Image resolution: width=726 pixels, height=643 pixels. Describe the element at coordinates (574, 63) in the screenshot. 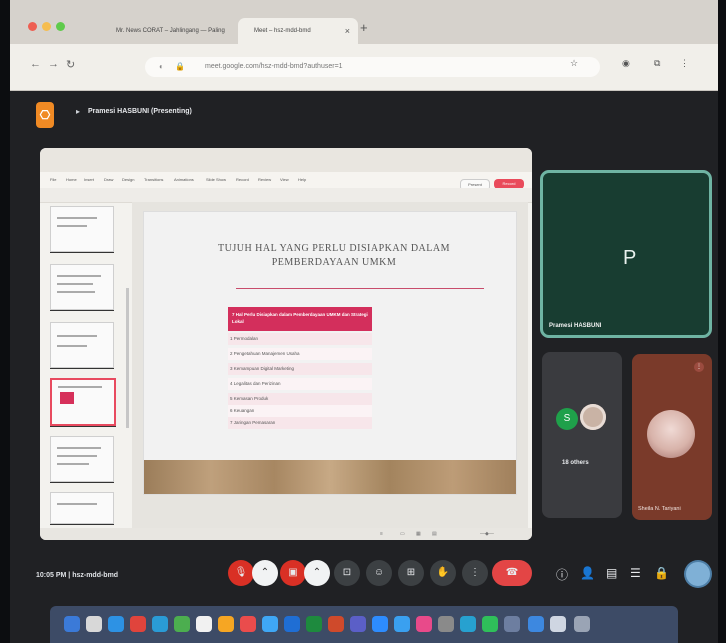

I see `bookmark-icon: ☆` at that location.